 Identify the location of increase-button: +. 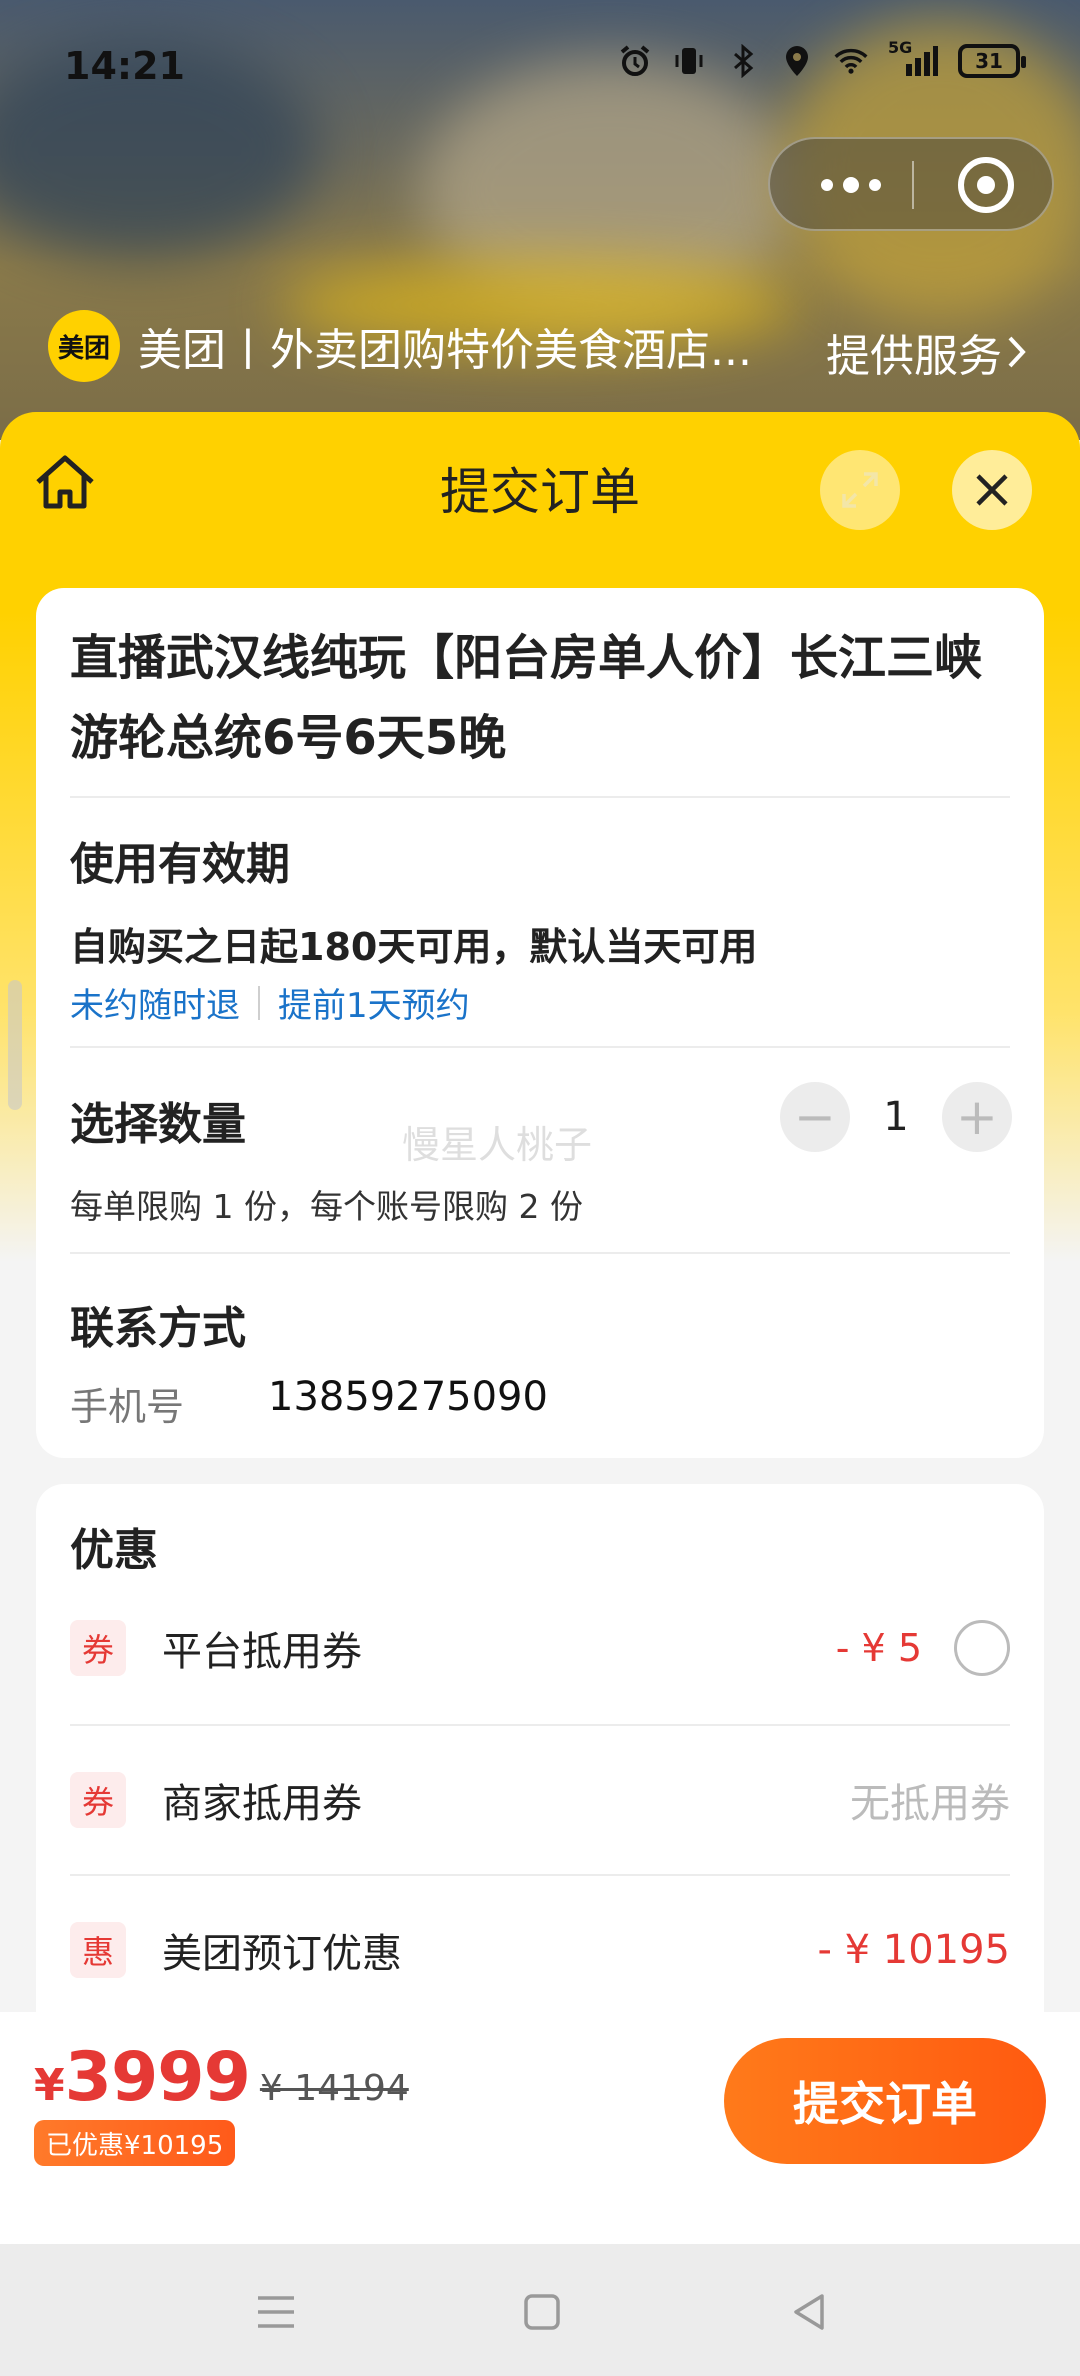
(977, 1117).